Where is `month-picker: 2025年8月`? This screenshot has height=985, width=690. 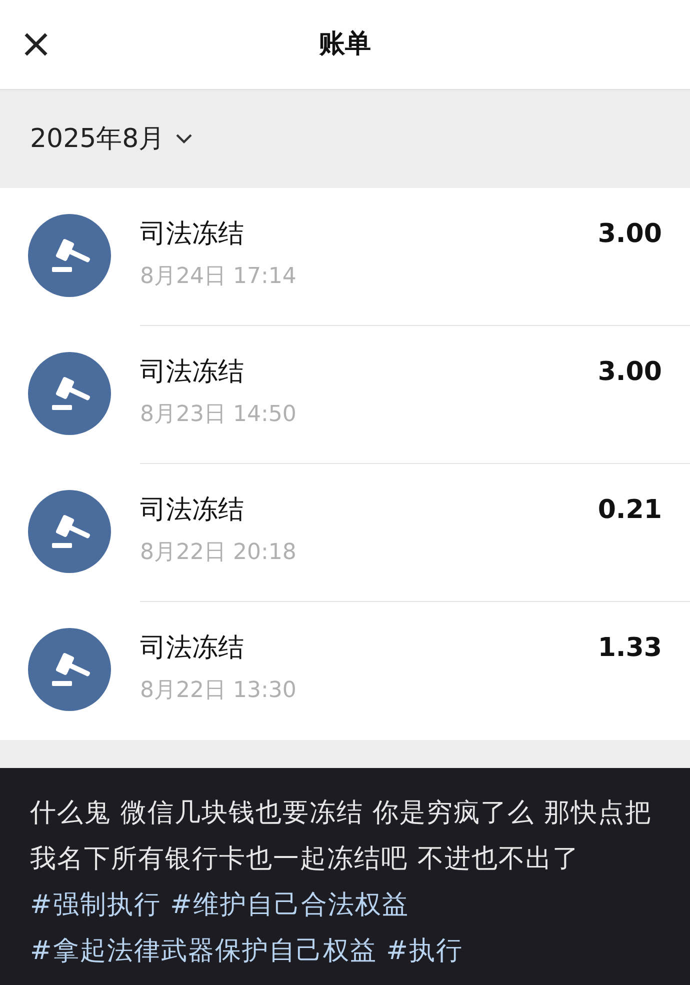 month-picker: 2025年8月 is located at coordinates (111, 139).